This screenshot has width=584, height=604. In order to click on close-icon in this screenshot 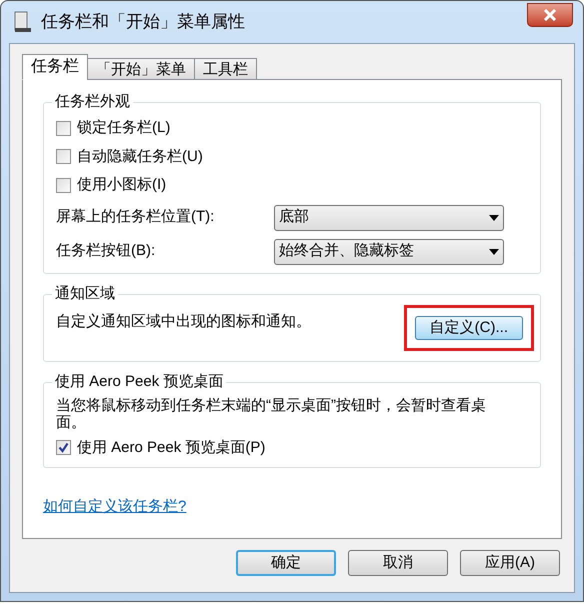, I will do `click(550, 15)`.